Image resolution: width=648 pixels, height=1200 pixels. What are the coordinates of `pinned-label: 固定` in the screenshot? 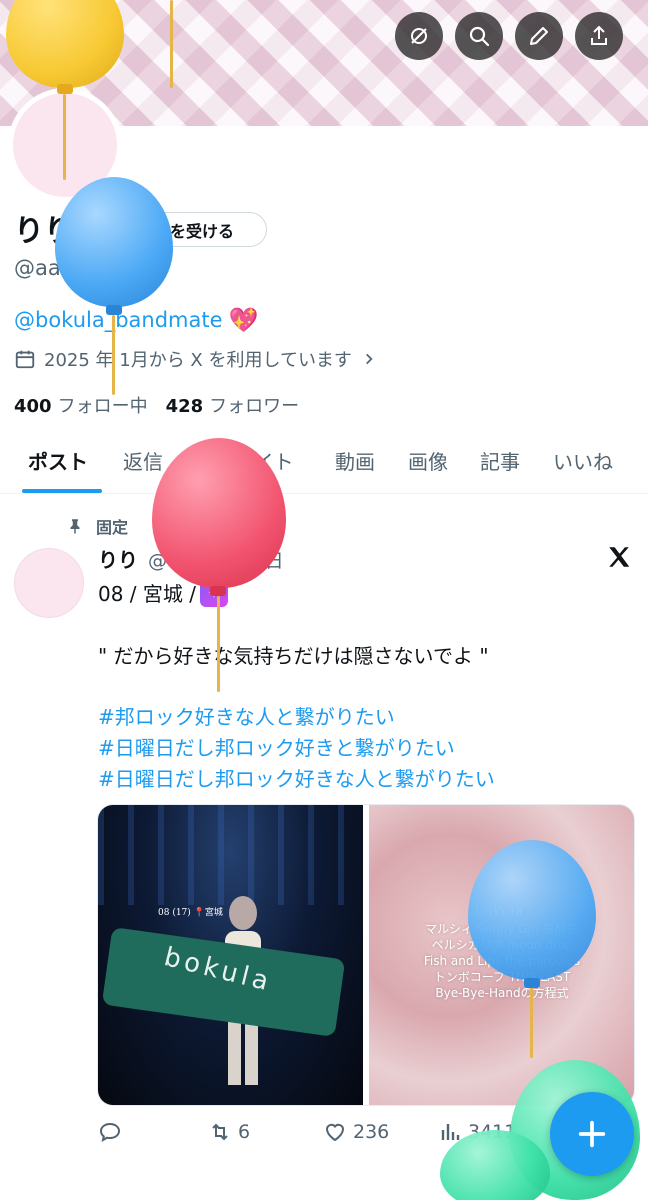 It's located at (112, 527).